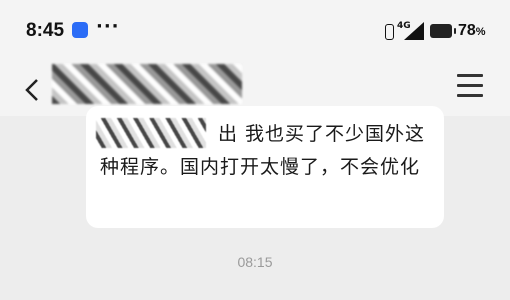 The height and width of the screenshot is (300, 510). I want to click on menu-icon, so click(470, 85).